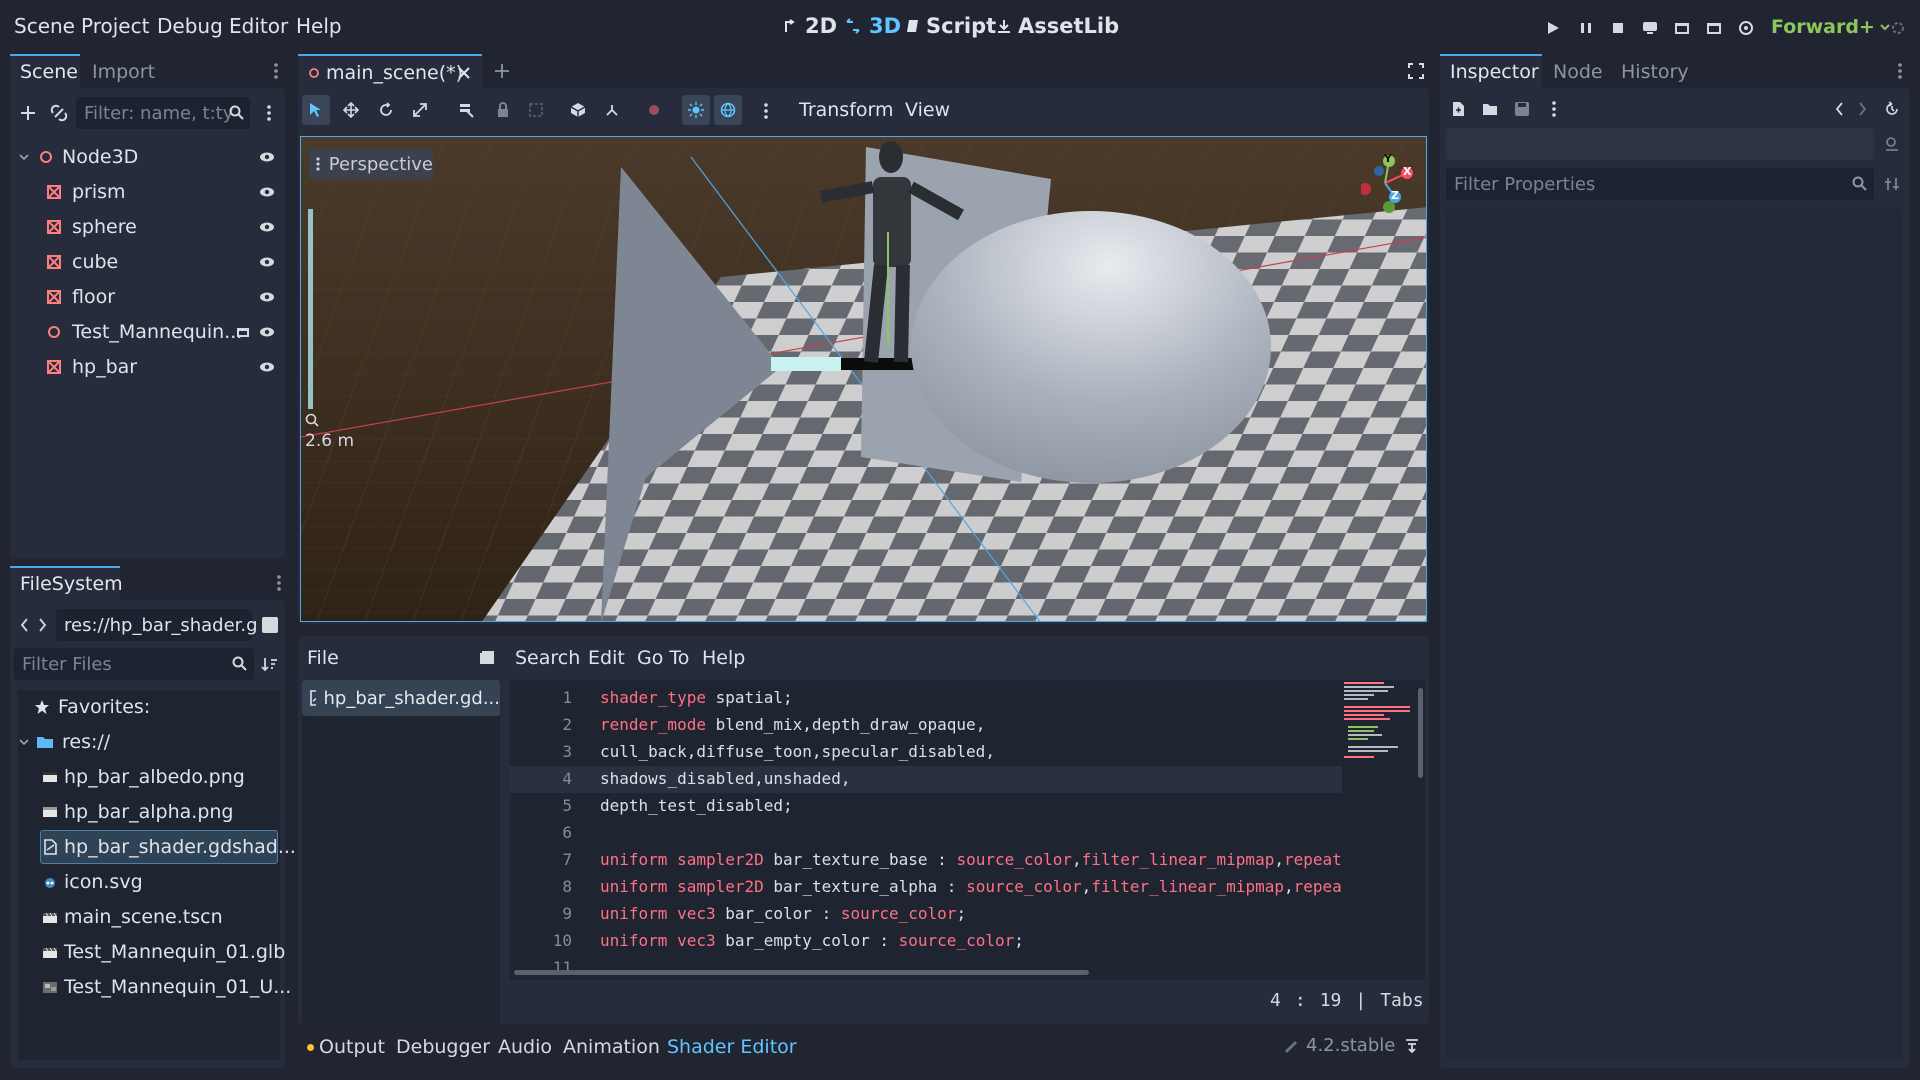  What do you see at coordinates (1714, 28) in the screenshot?
I see `play-custom-scene-icon` at bounding box center [1714, 28].